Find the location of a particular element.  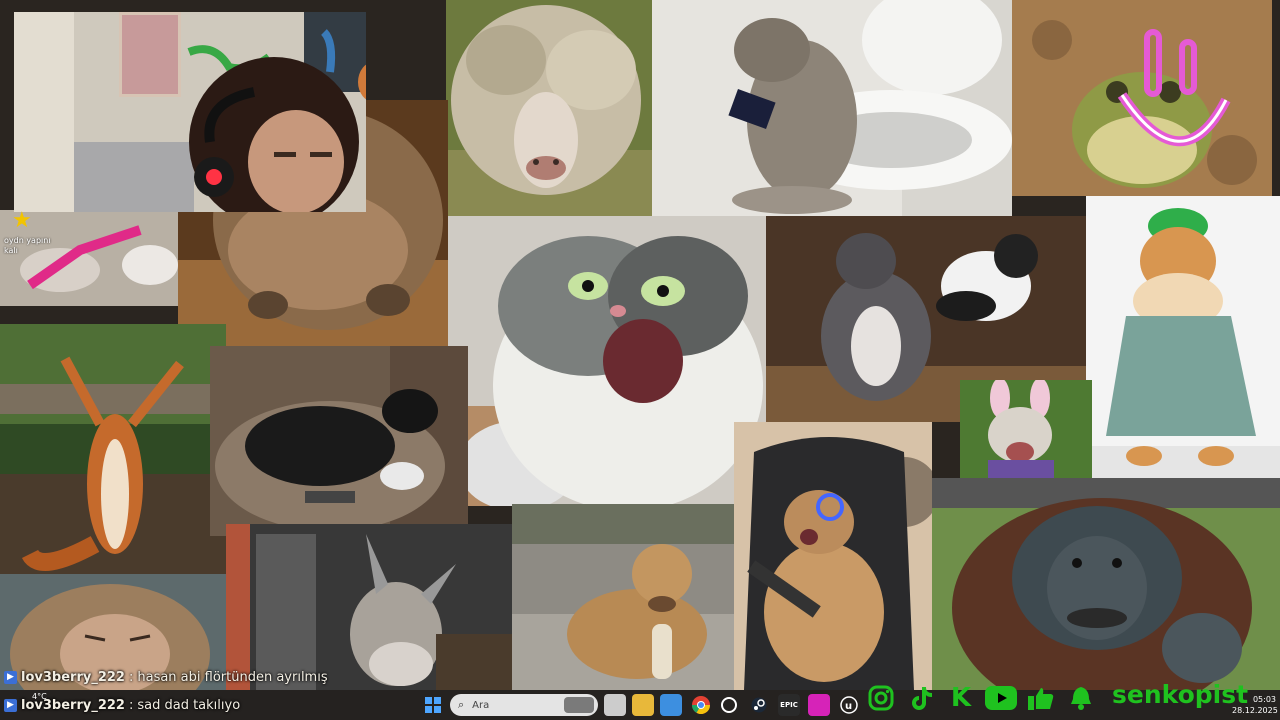

collage-image-hat-cat is located at coordinates (1183, 337).